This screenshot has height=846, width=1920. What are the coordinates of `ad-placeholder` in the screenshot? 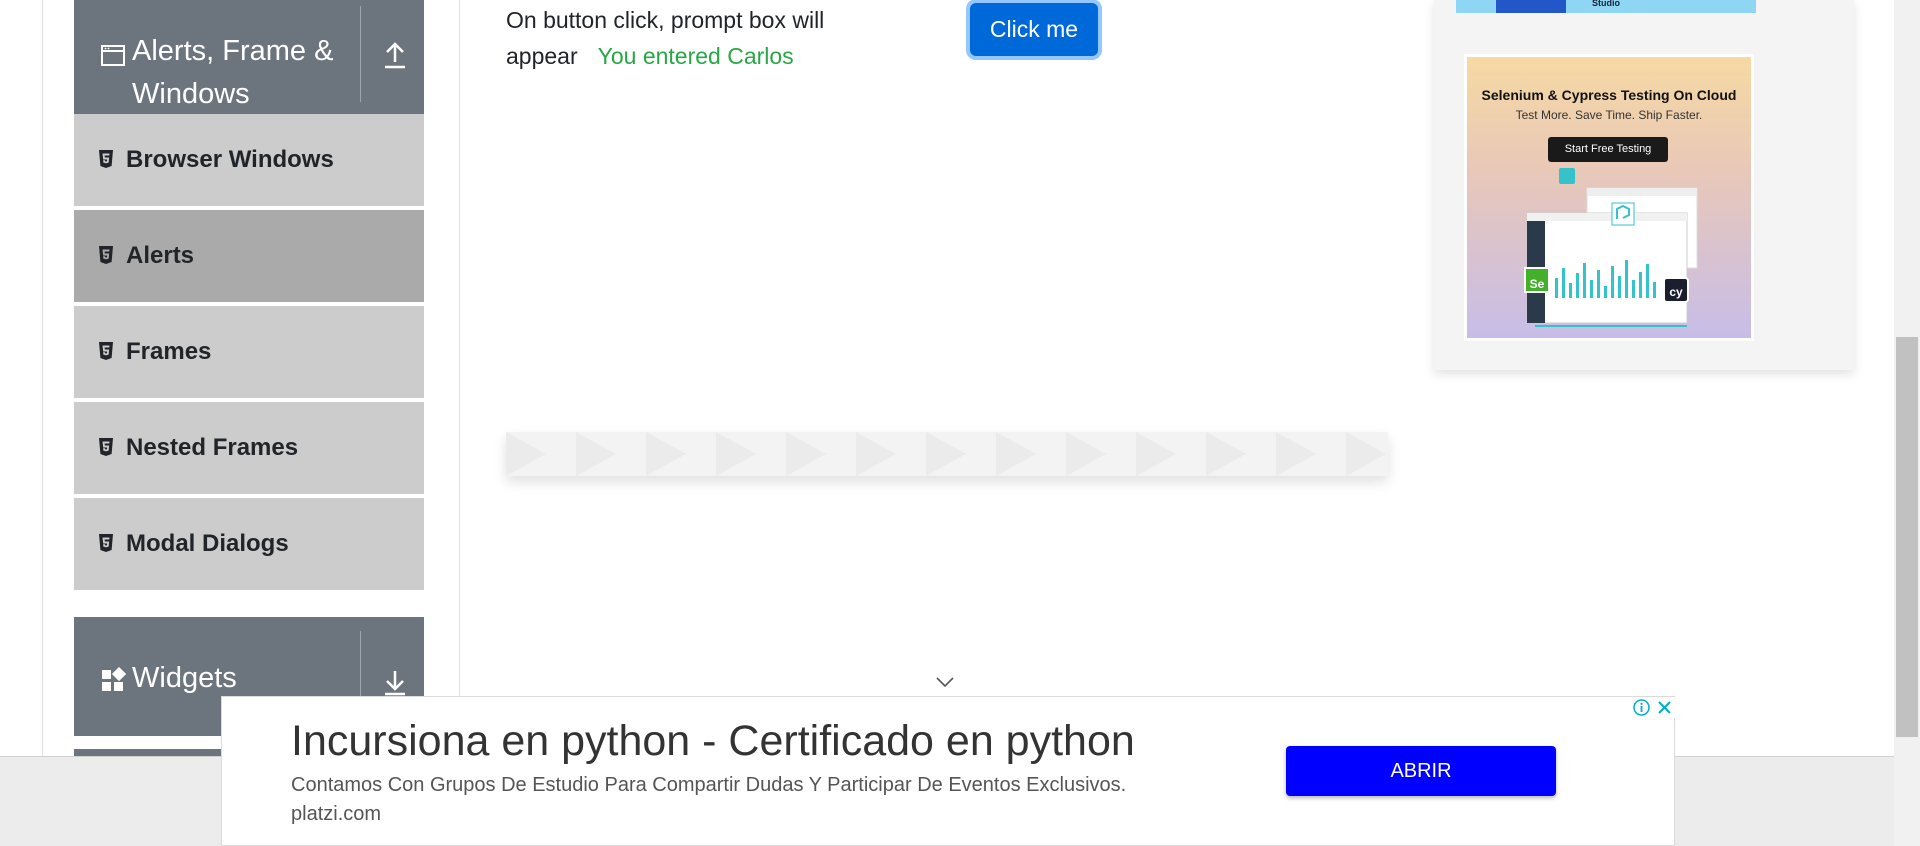 It's located at (947, 454).